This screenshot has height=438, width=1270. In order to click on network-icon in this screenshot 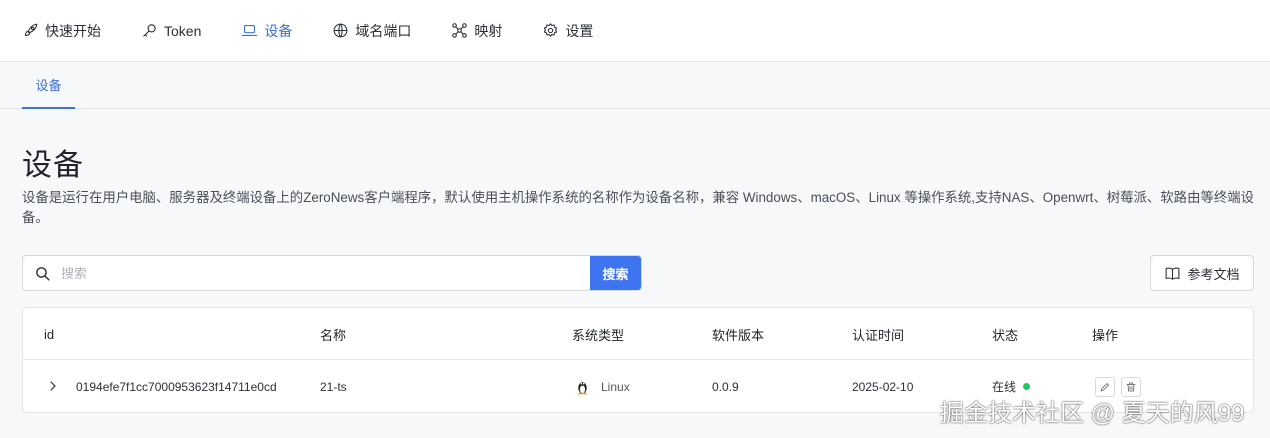, I will do `click(460, 30)`.